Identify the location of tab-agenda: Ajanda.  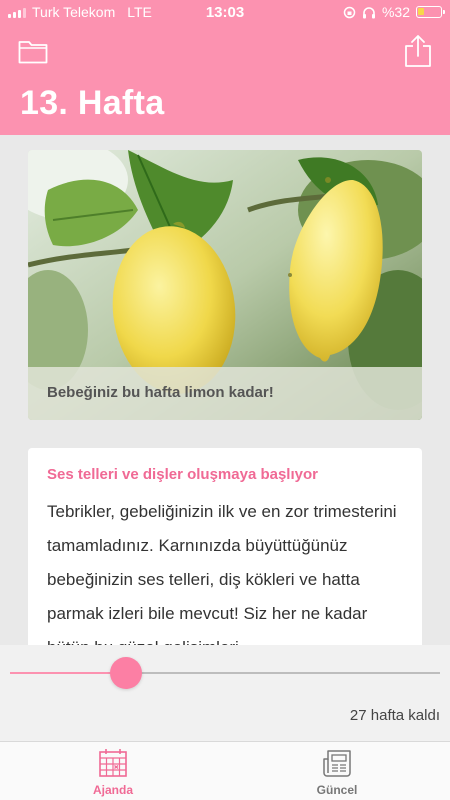
(113, 772).